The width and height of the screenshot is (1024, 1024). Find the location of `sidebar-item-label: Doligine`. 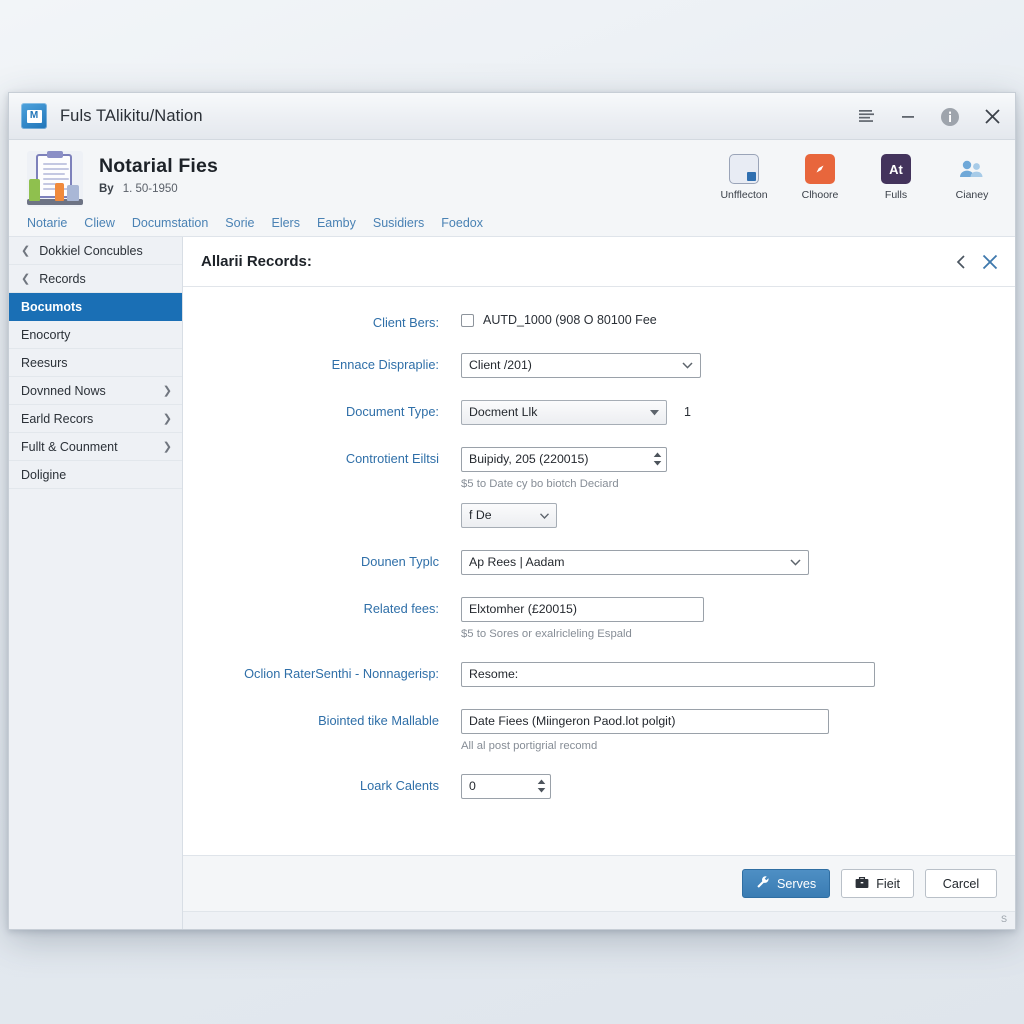

sidebar-item-label: Doligine is located at coordinates (44, 474).